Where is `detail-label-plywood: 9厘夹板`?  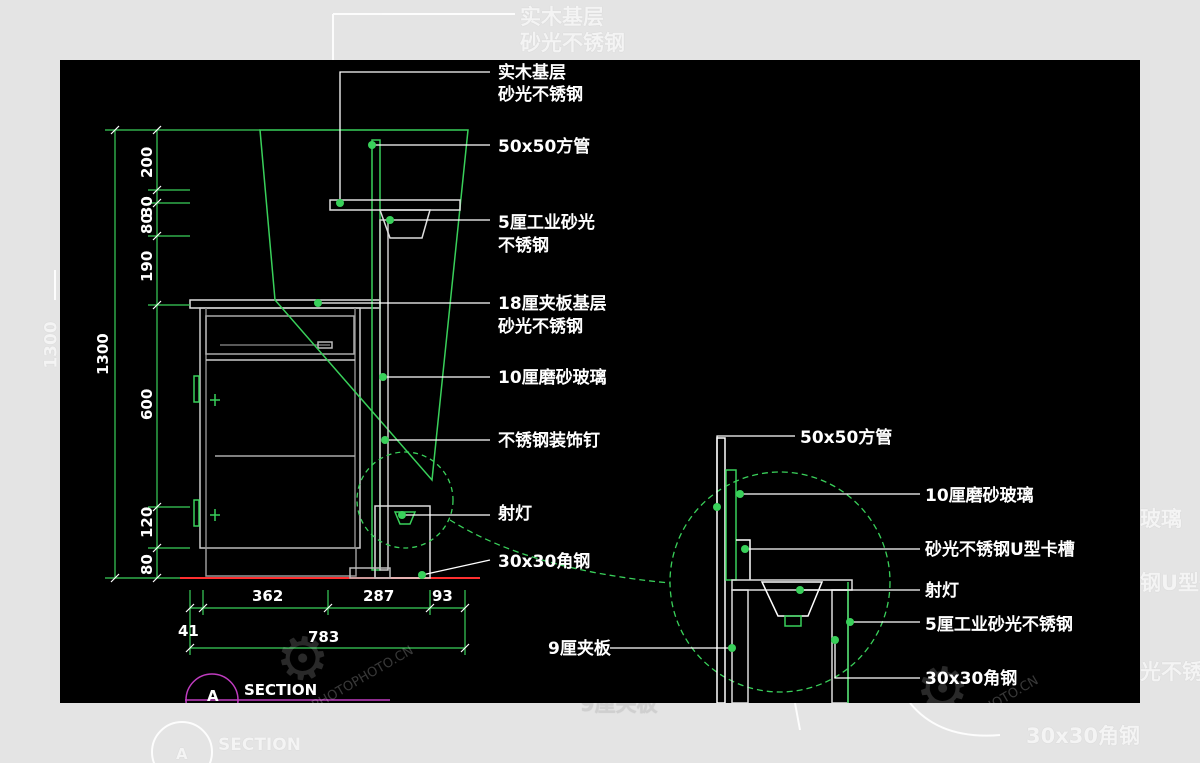 detail-label-plywood: 9厘夹板 is located at coordinates (580, 648).